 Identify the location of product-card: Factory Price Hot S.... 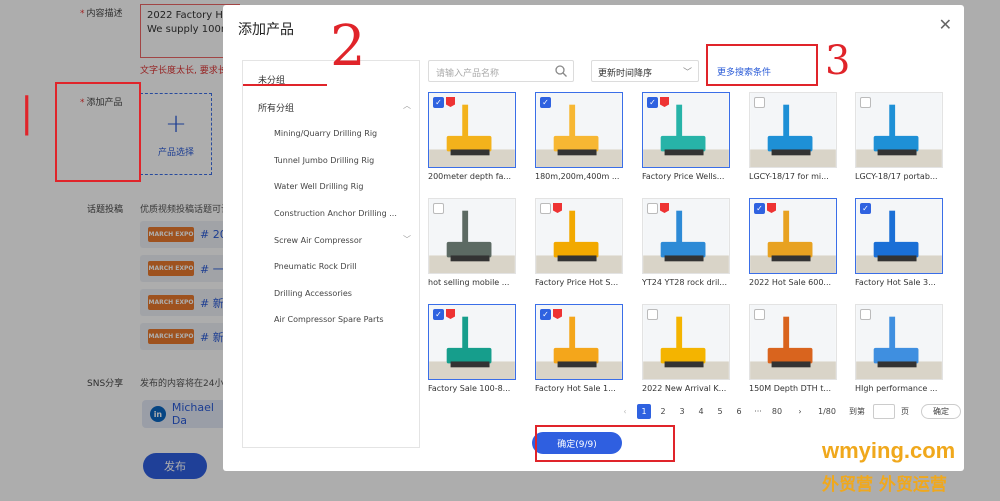
(579, 242).